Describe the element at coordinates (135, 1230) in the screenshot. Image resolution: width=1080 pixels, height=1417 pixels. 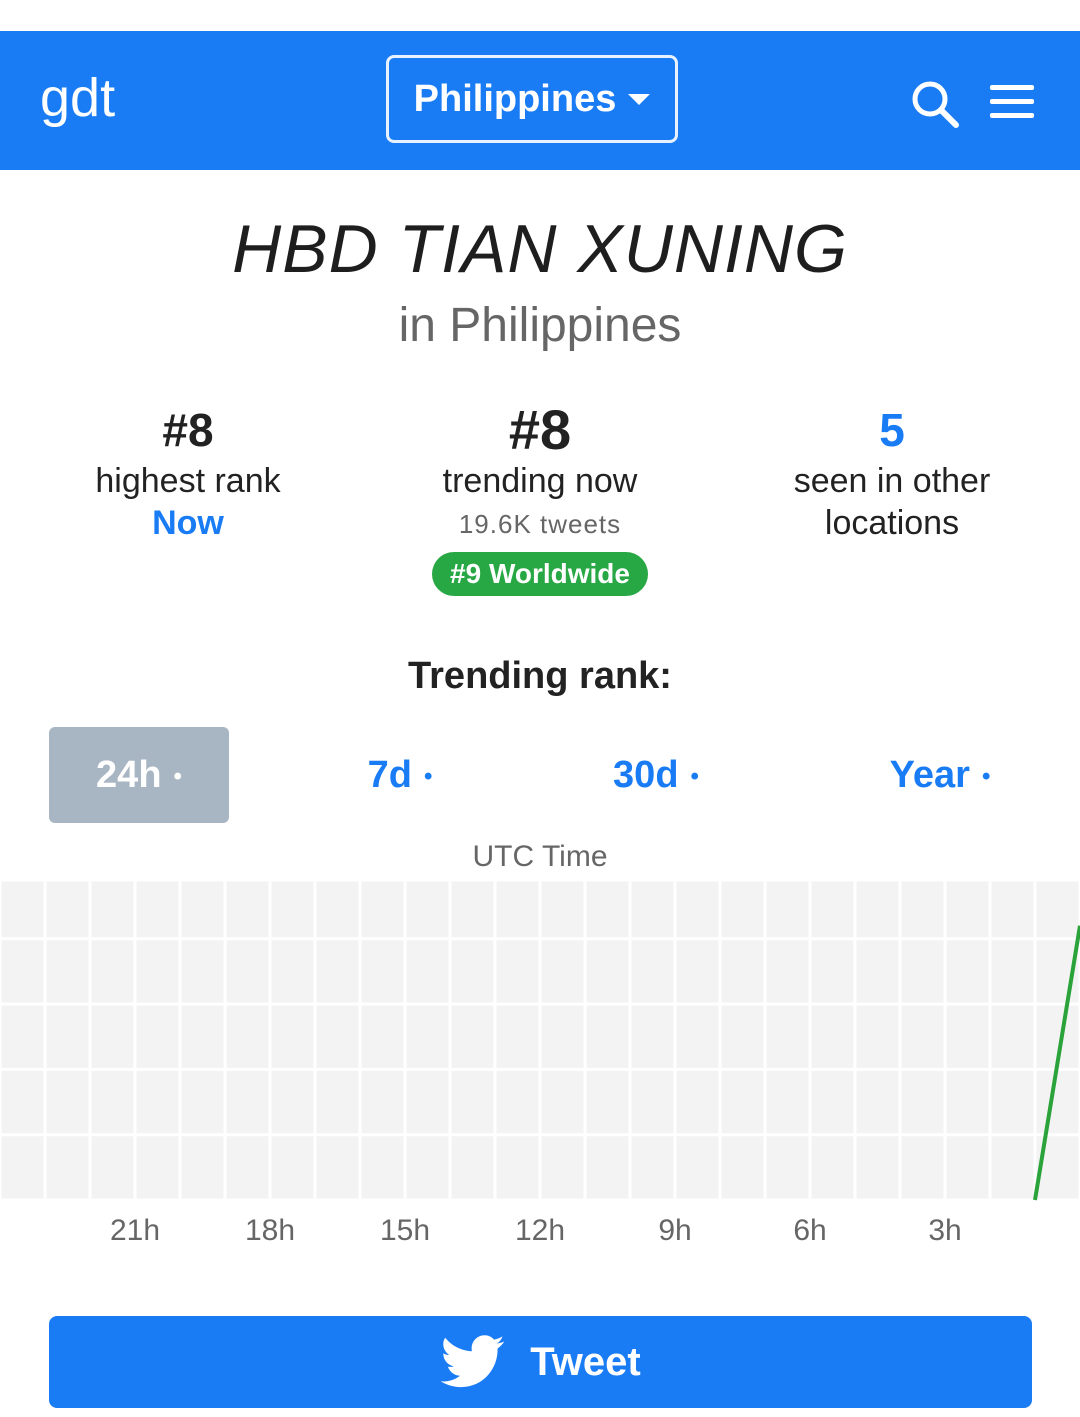
I see `chart-x-tick-label: 21h` at that location.